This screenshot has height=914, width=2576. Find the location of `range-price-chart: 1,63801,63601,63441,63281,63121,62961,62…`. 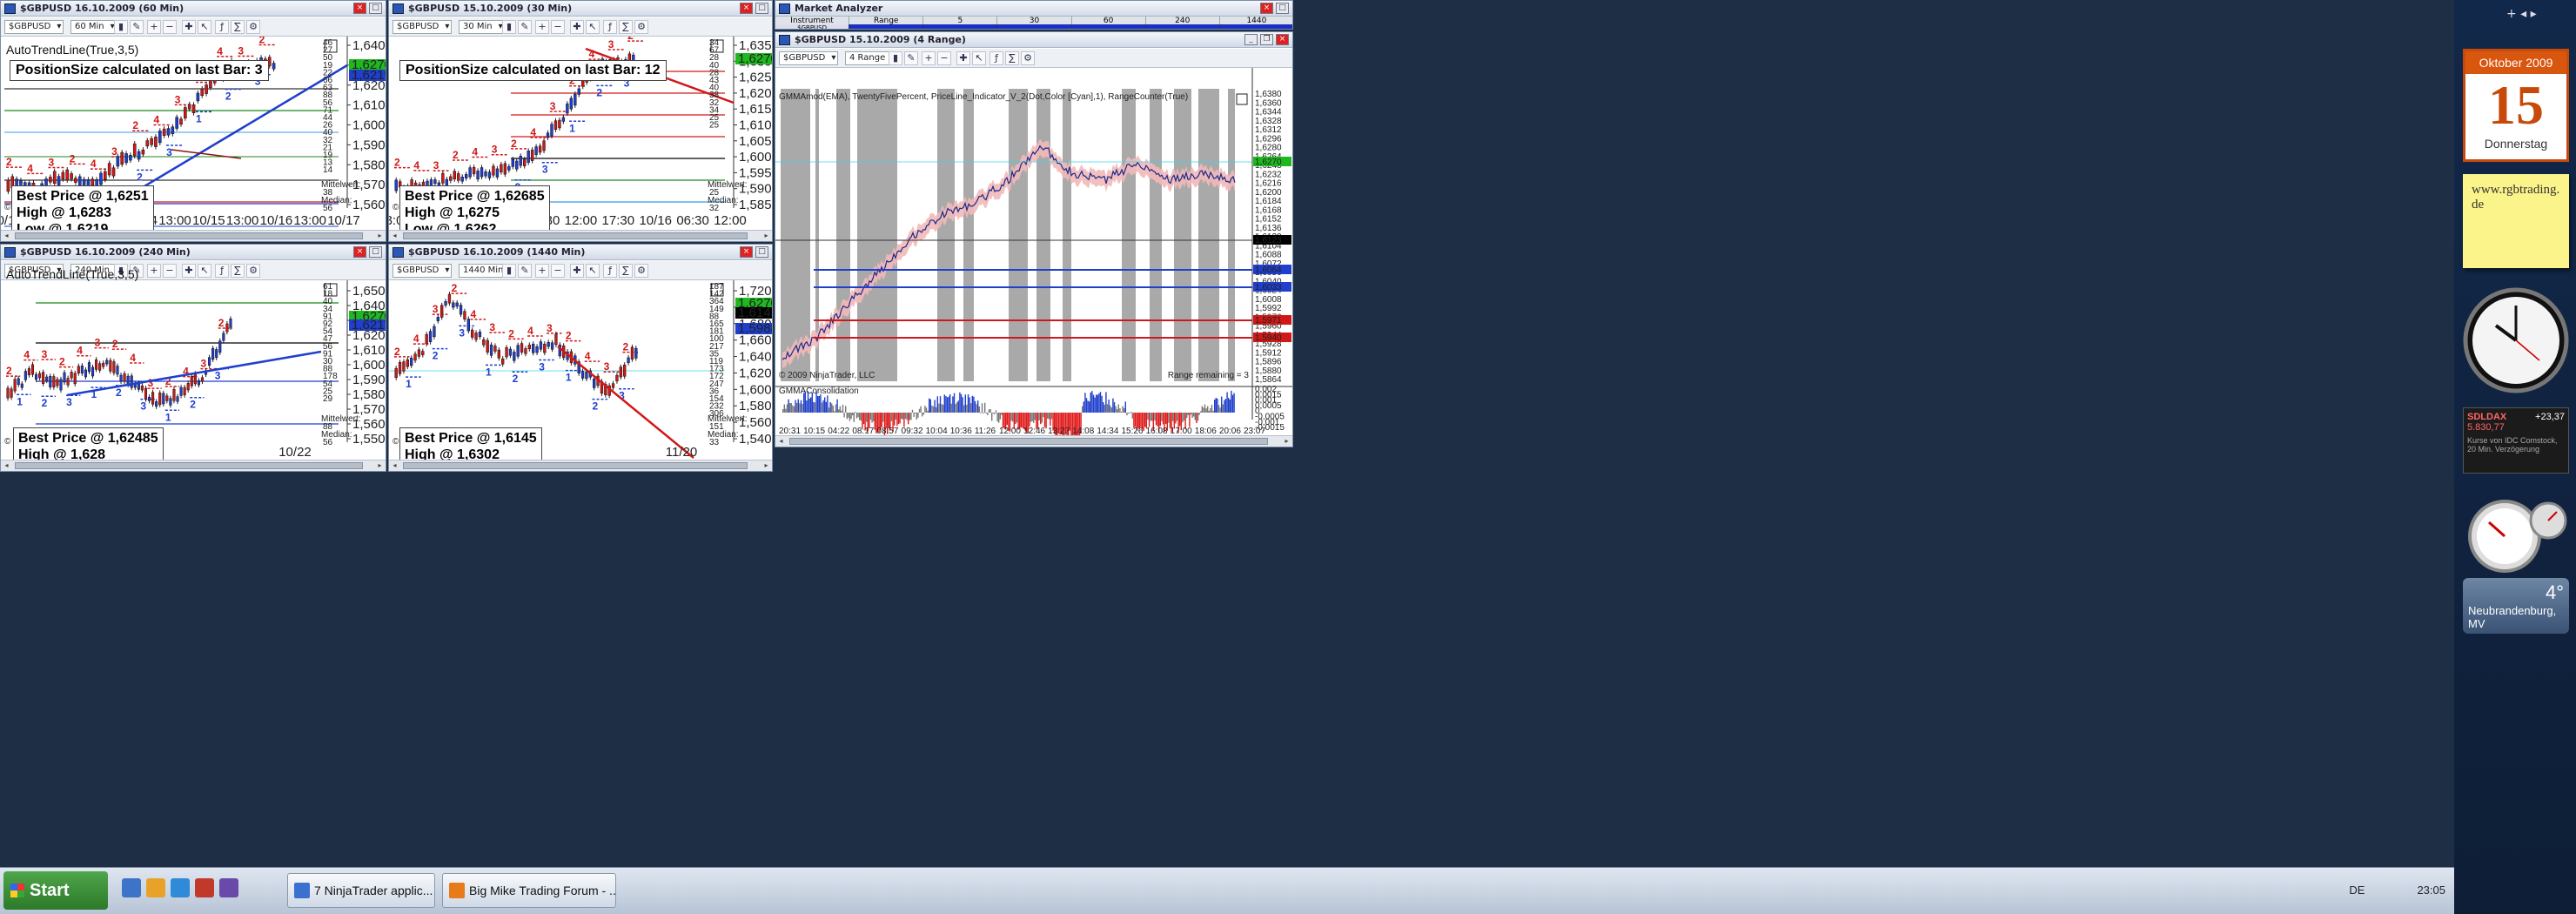

range-price-chart: 1,63801,63601,63441,63281,63121,62961,62… is located at coordinates (1034, 252).